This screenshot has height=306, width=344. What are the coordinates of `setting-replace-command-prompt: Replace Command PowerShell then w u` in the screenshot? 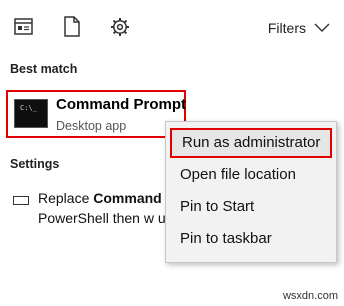 It's located at (88, 209).